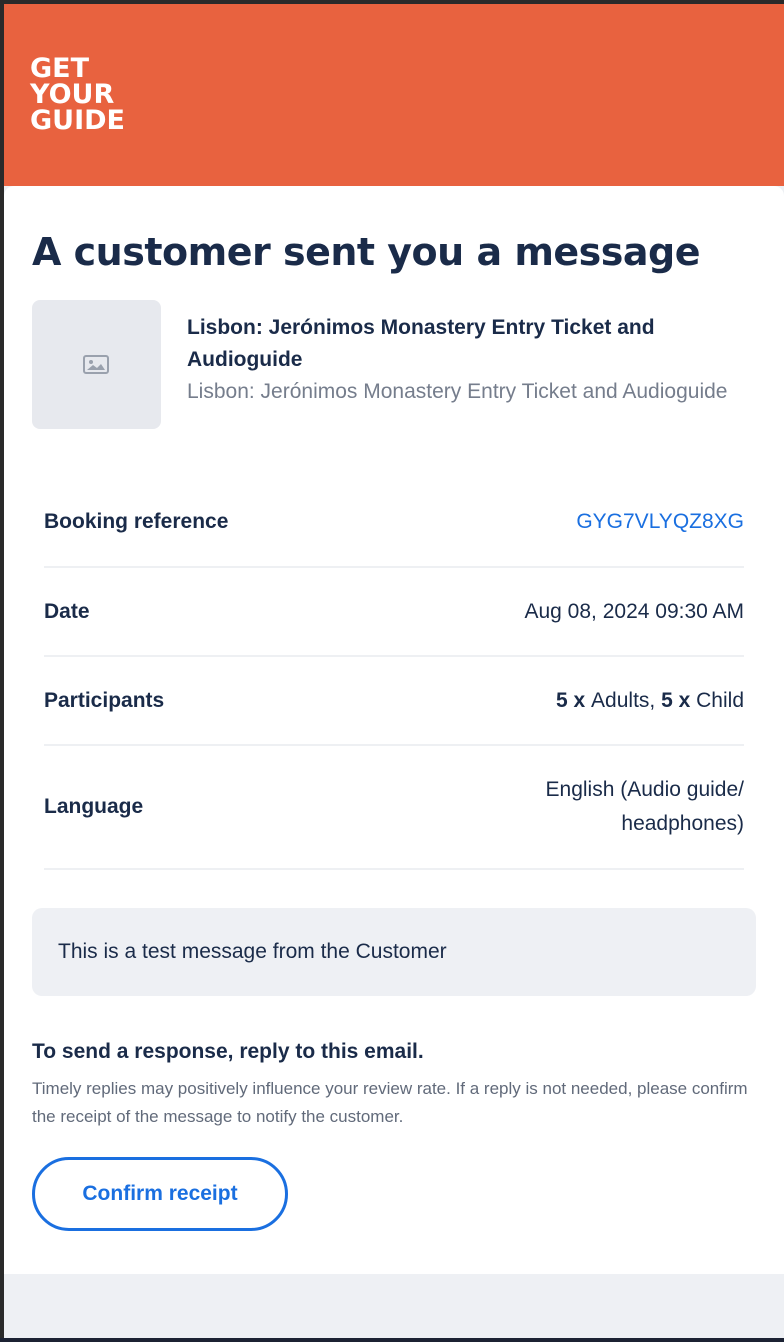 The height and width of the screenshot is (1342, 784). I want to click on image-placeholder-icon, so click(96, 364).